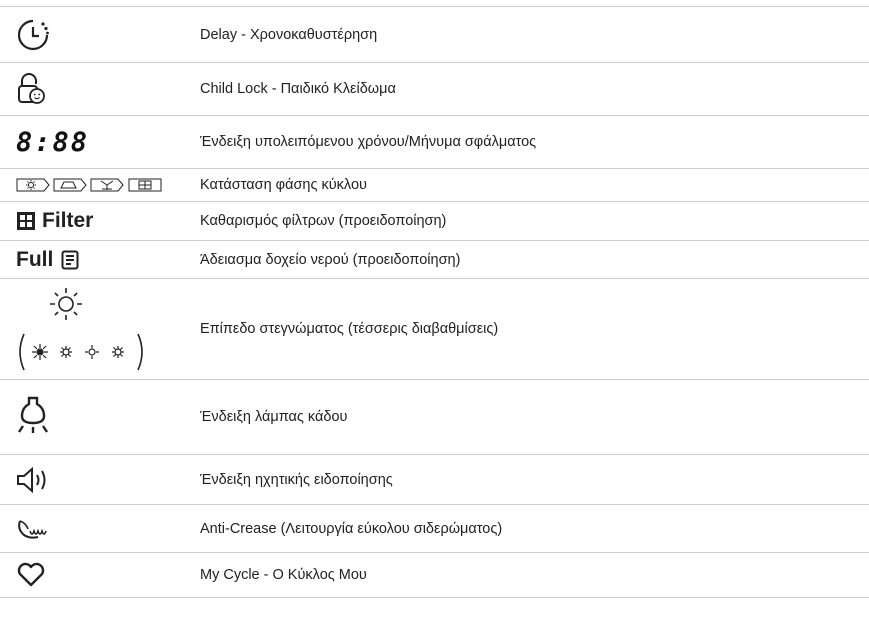 The width and height of the screenshot is (869, 626). I want to click on legend-row-delay: Delay - Χρονοκαθυστέρηση, so click(434, 34).